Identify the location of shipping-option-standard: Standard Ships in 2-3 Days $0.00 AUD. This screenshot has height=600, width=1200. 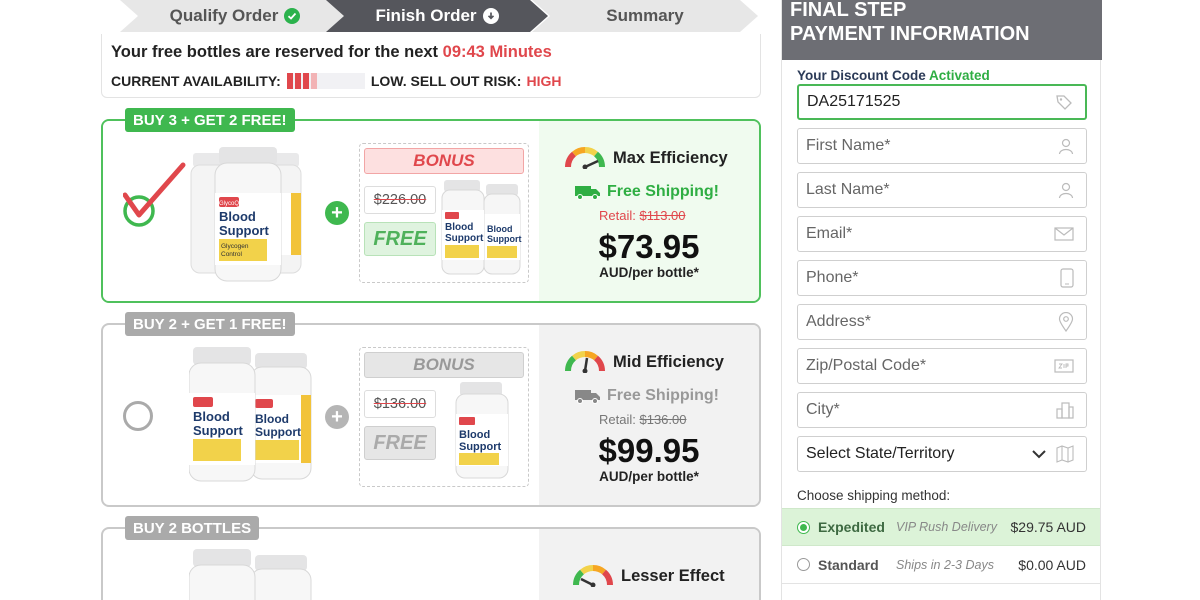
(941, 565).